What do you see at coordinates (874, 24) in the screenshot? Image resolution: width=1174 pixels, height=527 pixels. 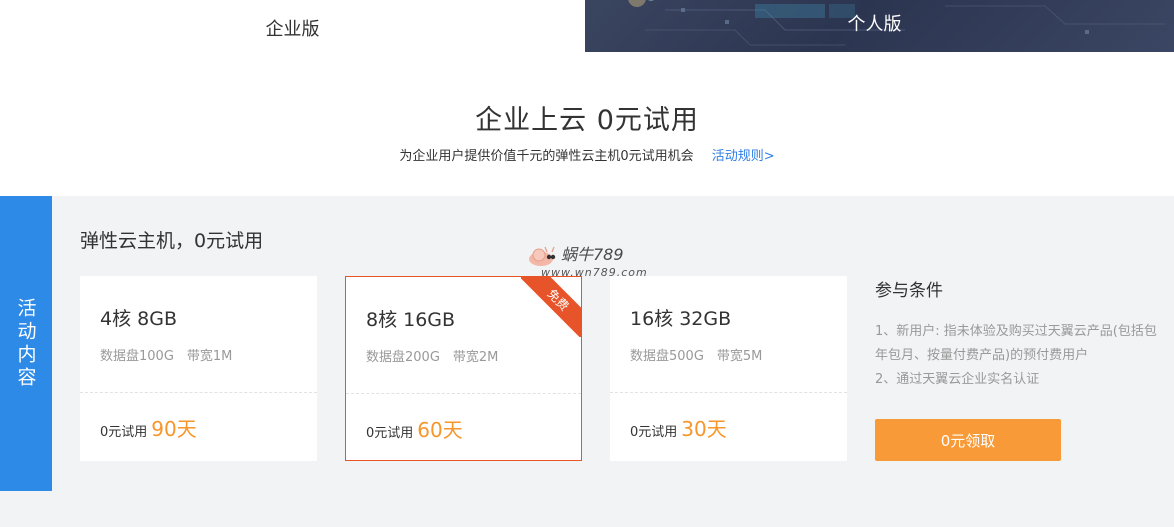 I see `tab-personal-label: 个人版` at bounding box center [874, 24].